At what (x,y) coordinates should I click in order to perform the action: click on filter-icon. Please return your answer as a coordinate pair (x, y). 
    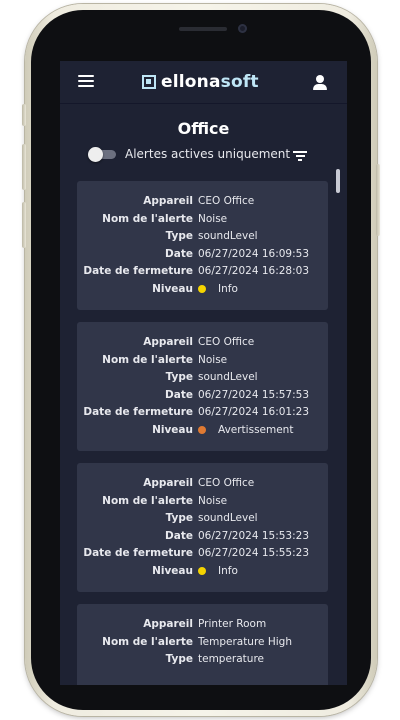
    Looking at the image, I should click on (300, 156).